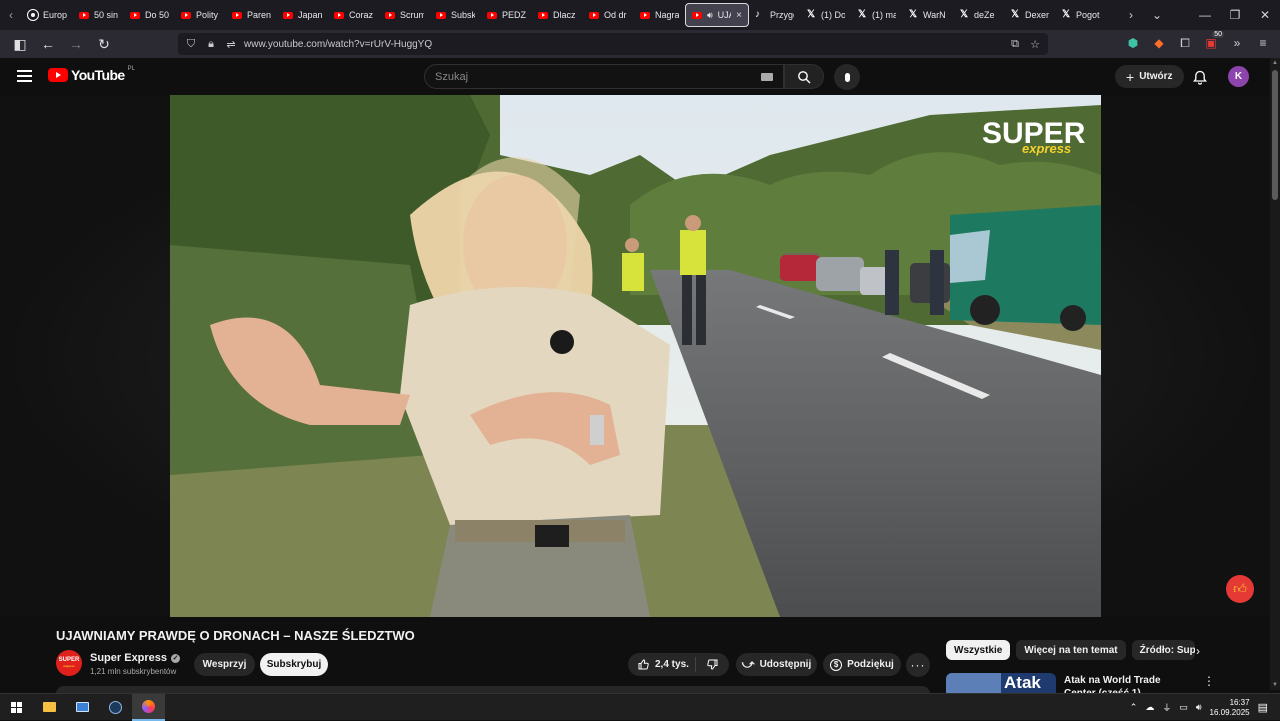 The height and width of the screenshot is (721, 1280). Describe the element at coordinates (1200, 77) in the screenshot. I see `notifications-button` at that location.